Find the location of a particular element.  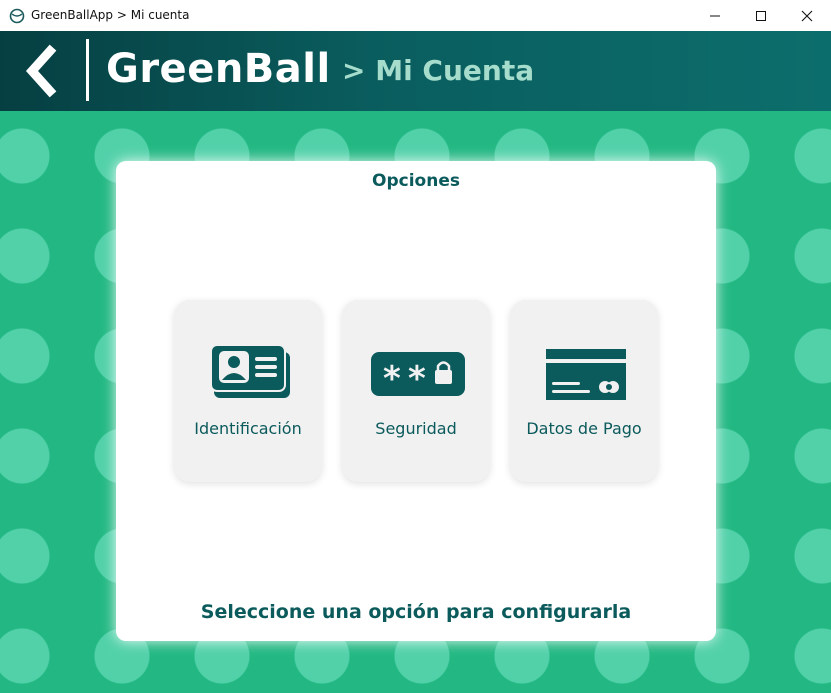

maximize-button is located at coordinates (761, 15).